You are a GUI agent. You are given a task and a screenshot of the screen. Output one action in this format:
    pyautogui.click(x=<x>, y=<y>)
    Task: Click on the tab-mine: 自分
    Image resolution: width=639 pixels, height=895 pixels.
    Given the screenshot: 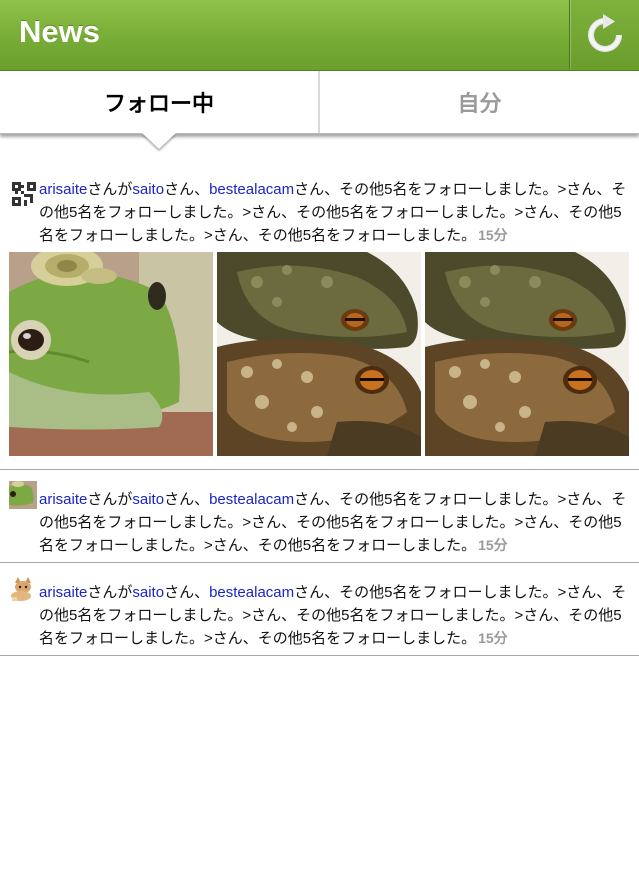 What is the action you would take?
    pyautogui.click(x=479, y=102)
    